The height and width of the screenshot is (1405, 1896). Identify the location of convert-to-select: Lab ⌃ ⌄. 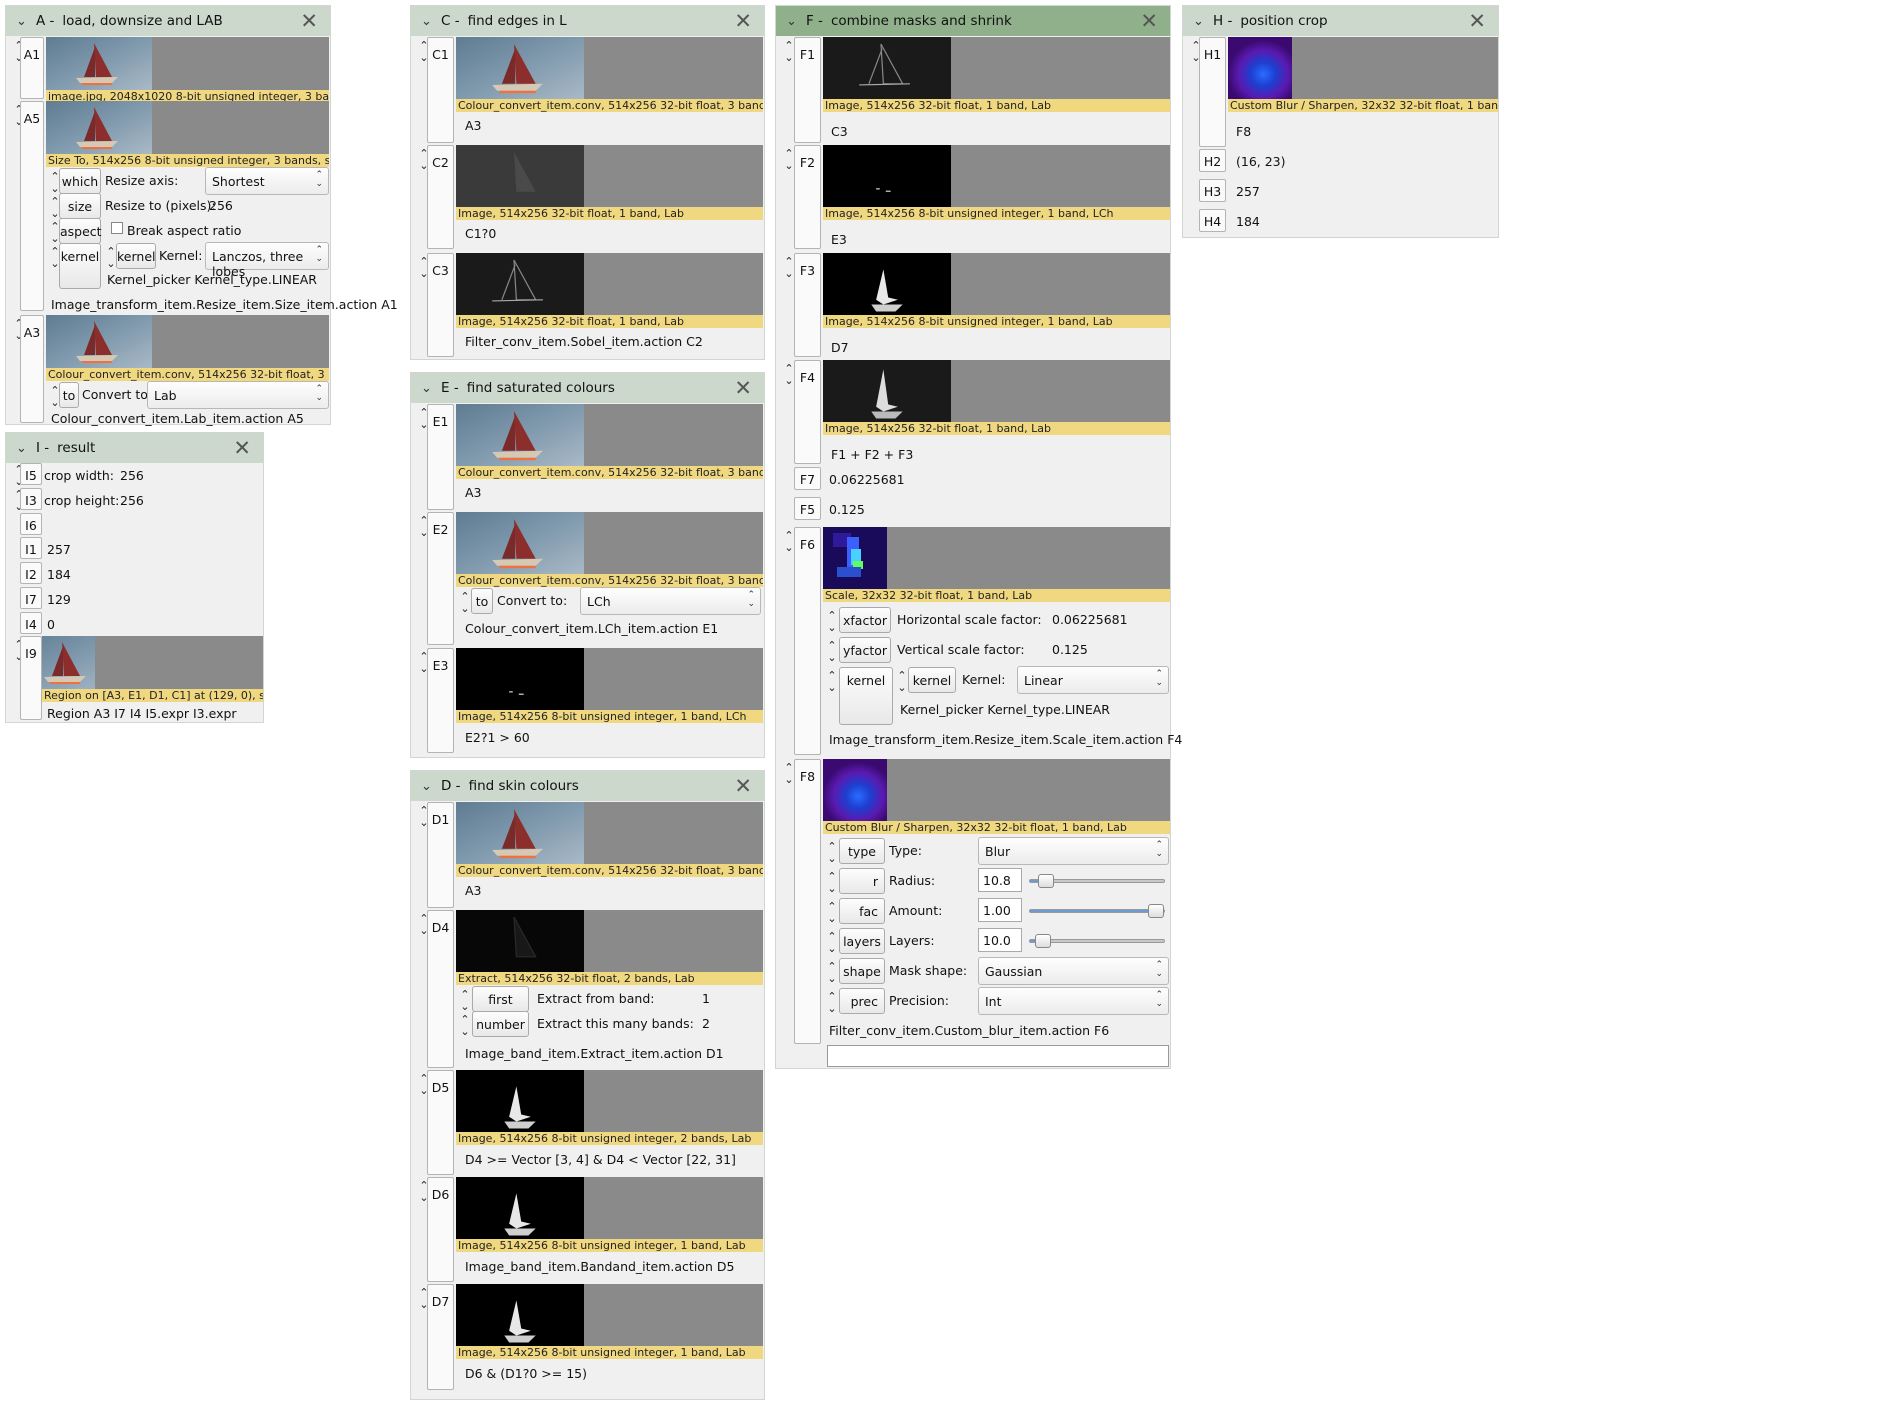
(238, 395).